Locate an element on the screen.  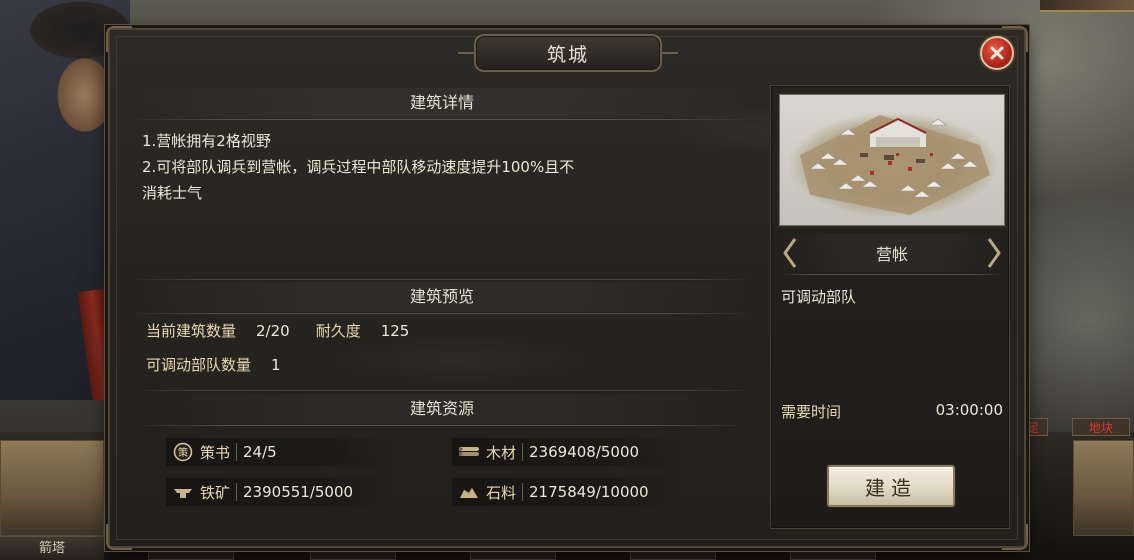
build-time-label: 需要时间 is located at coordinates (811, 412).